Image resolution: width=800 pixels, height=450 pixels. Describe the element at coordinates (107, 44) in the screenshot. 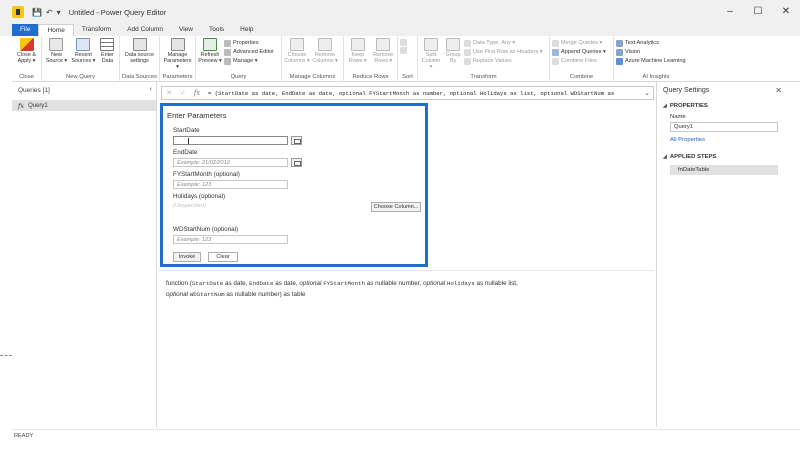

I see `table-icon` at that location.